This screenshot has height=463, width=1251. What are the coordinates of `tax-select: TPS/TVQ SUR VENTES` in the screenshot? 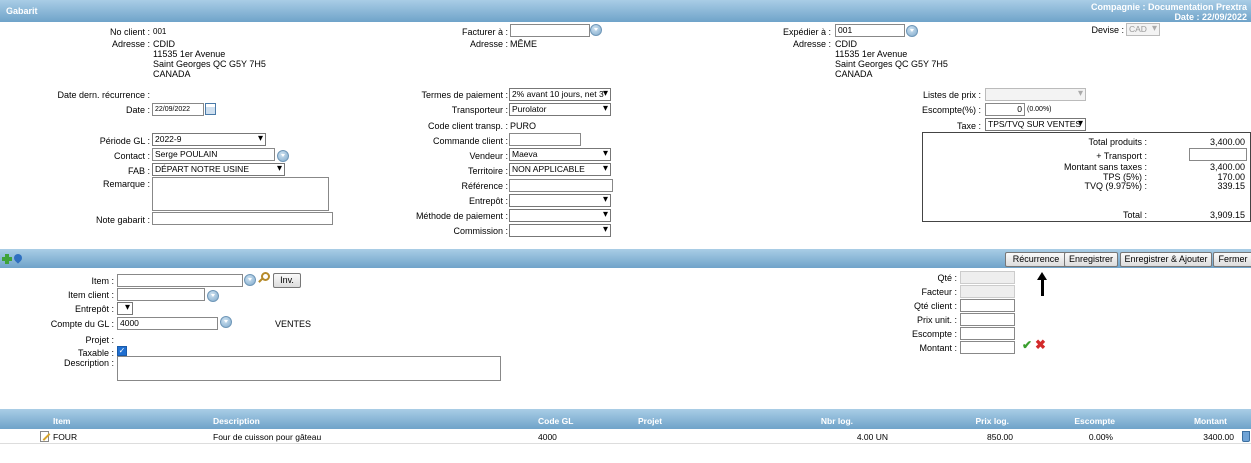 It's located at (1035, 124).